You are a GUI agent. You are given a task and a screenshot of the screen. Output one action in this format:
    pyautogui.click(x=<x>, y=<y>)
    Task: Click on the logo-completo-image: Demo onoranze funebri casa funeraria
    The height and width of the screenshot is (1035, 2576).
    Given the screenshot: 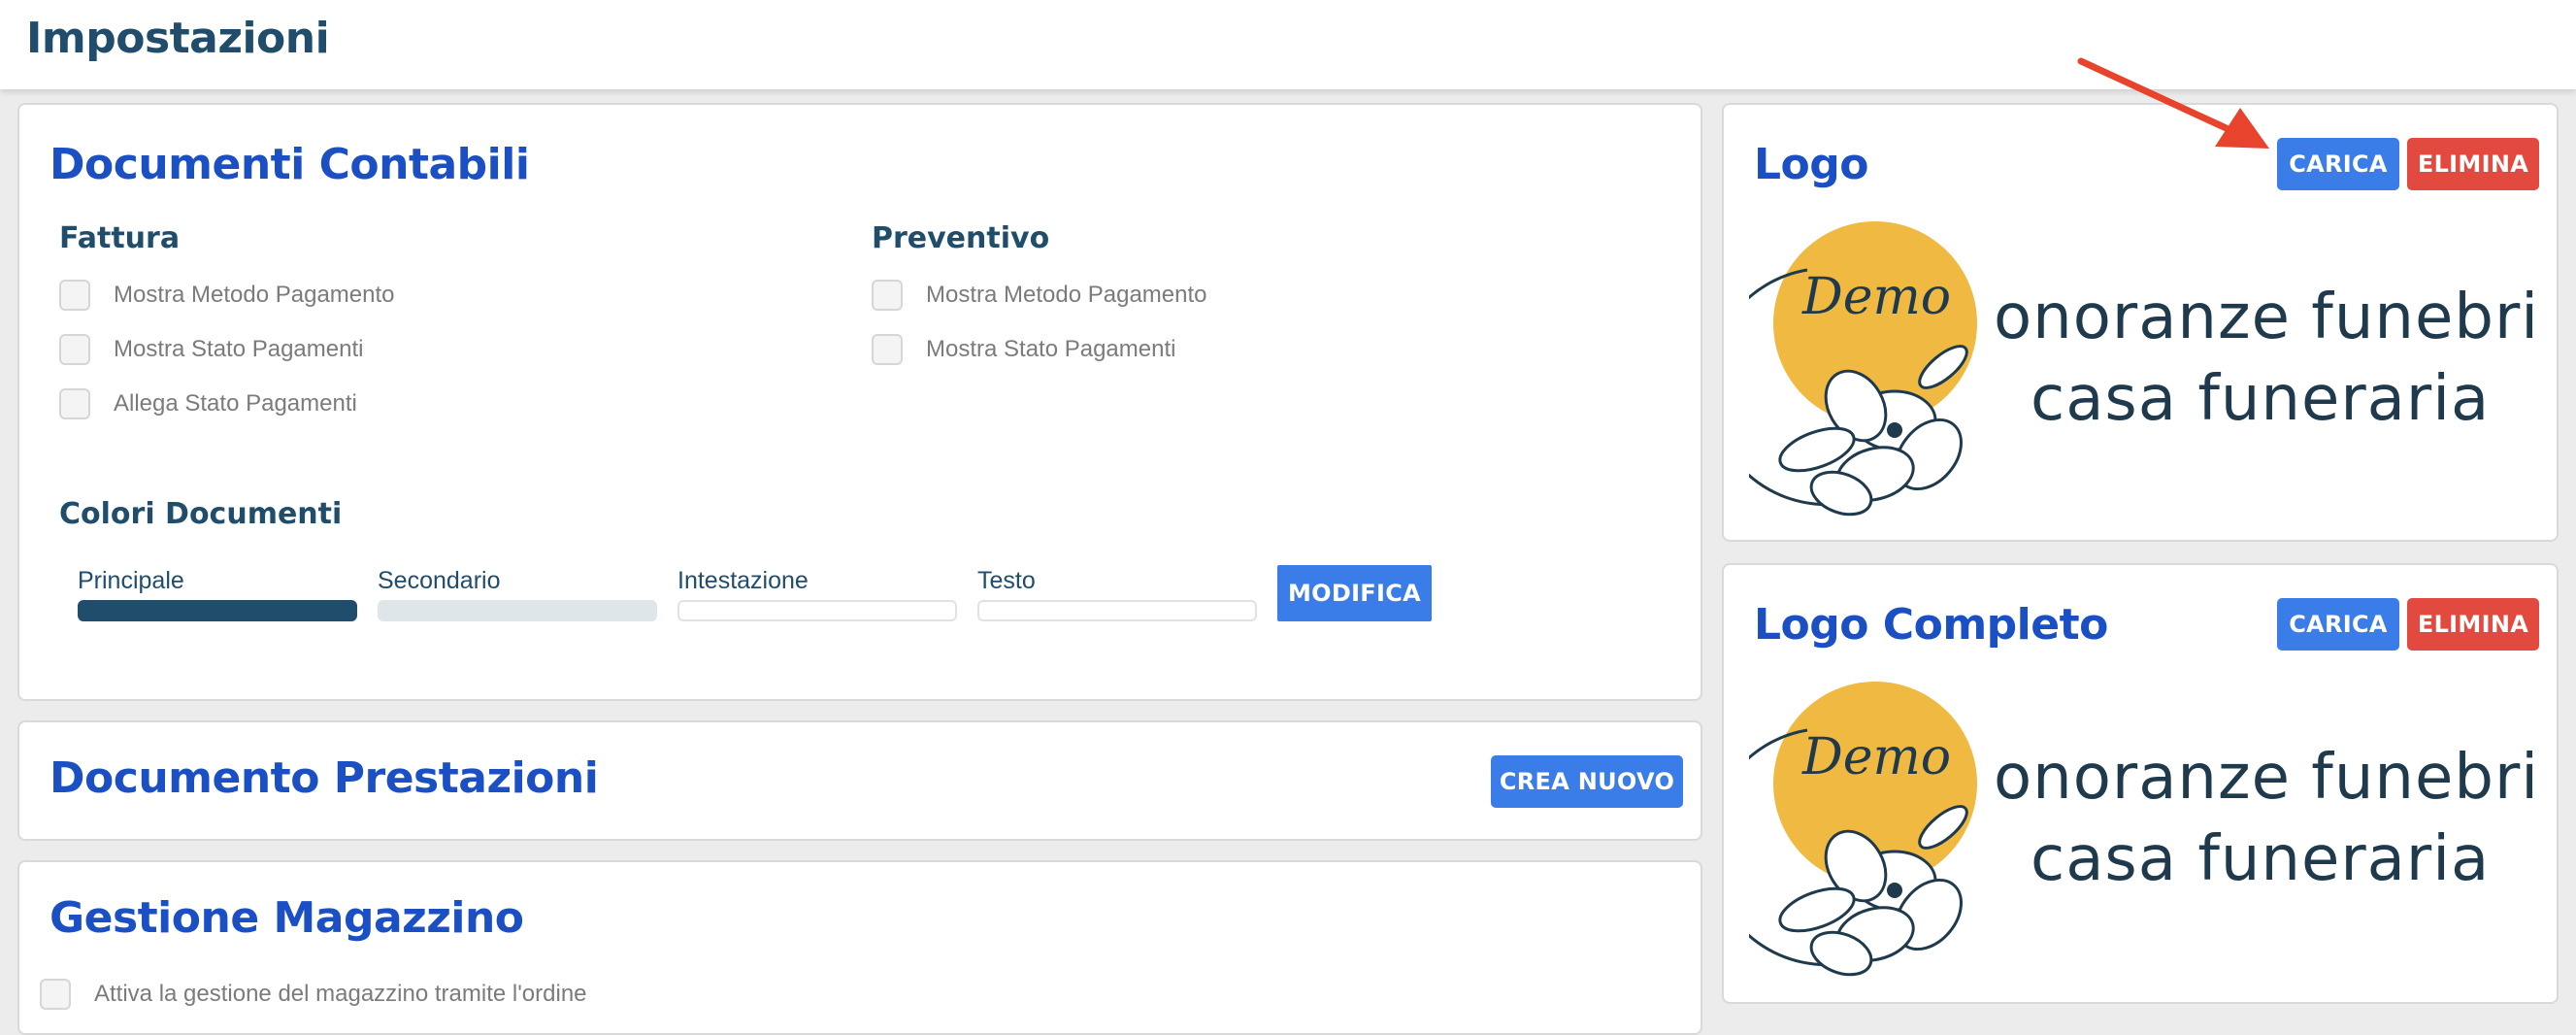 What is the action you would take?
    pyautogui.click(x=2147, y=827)
    